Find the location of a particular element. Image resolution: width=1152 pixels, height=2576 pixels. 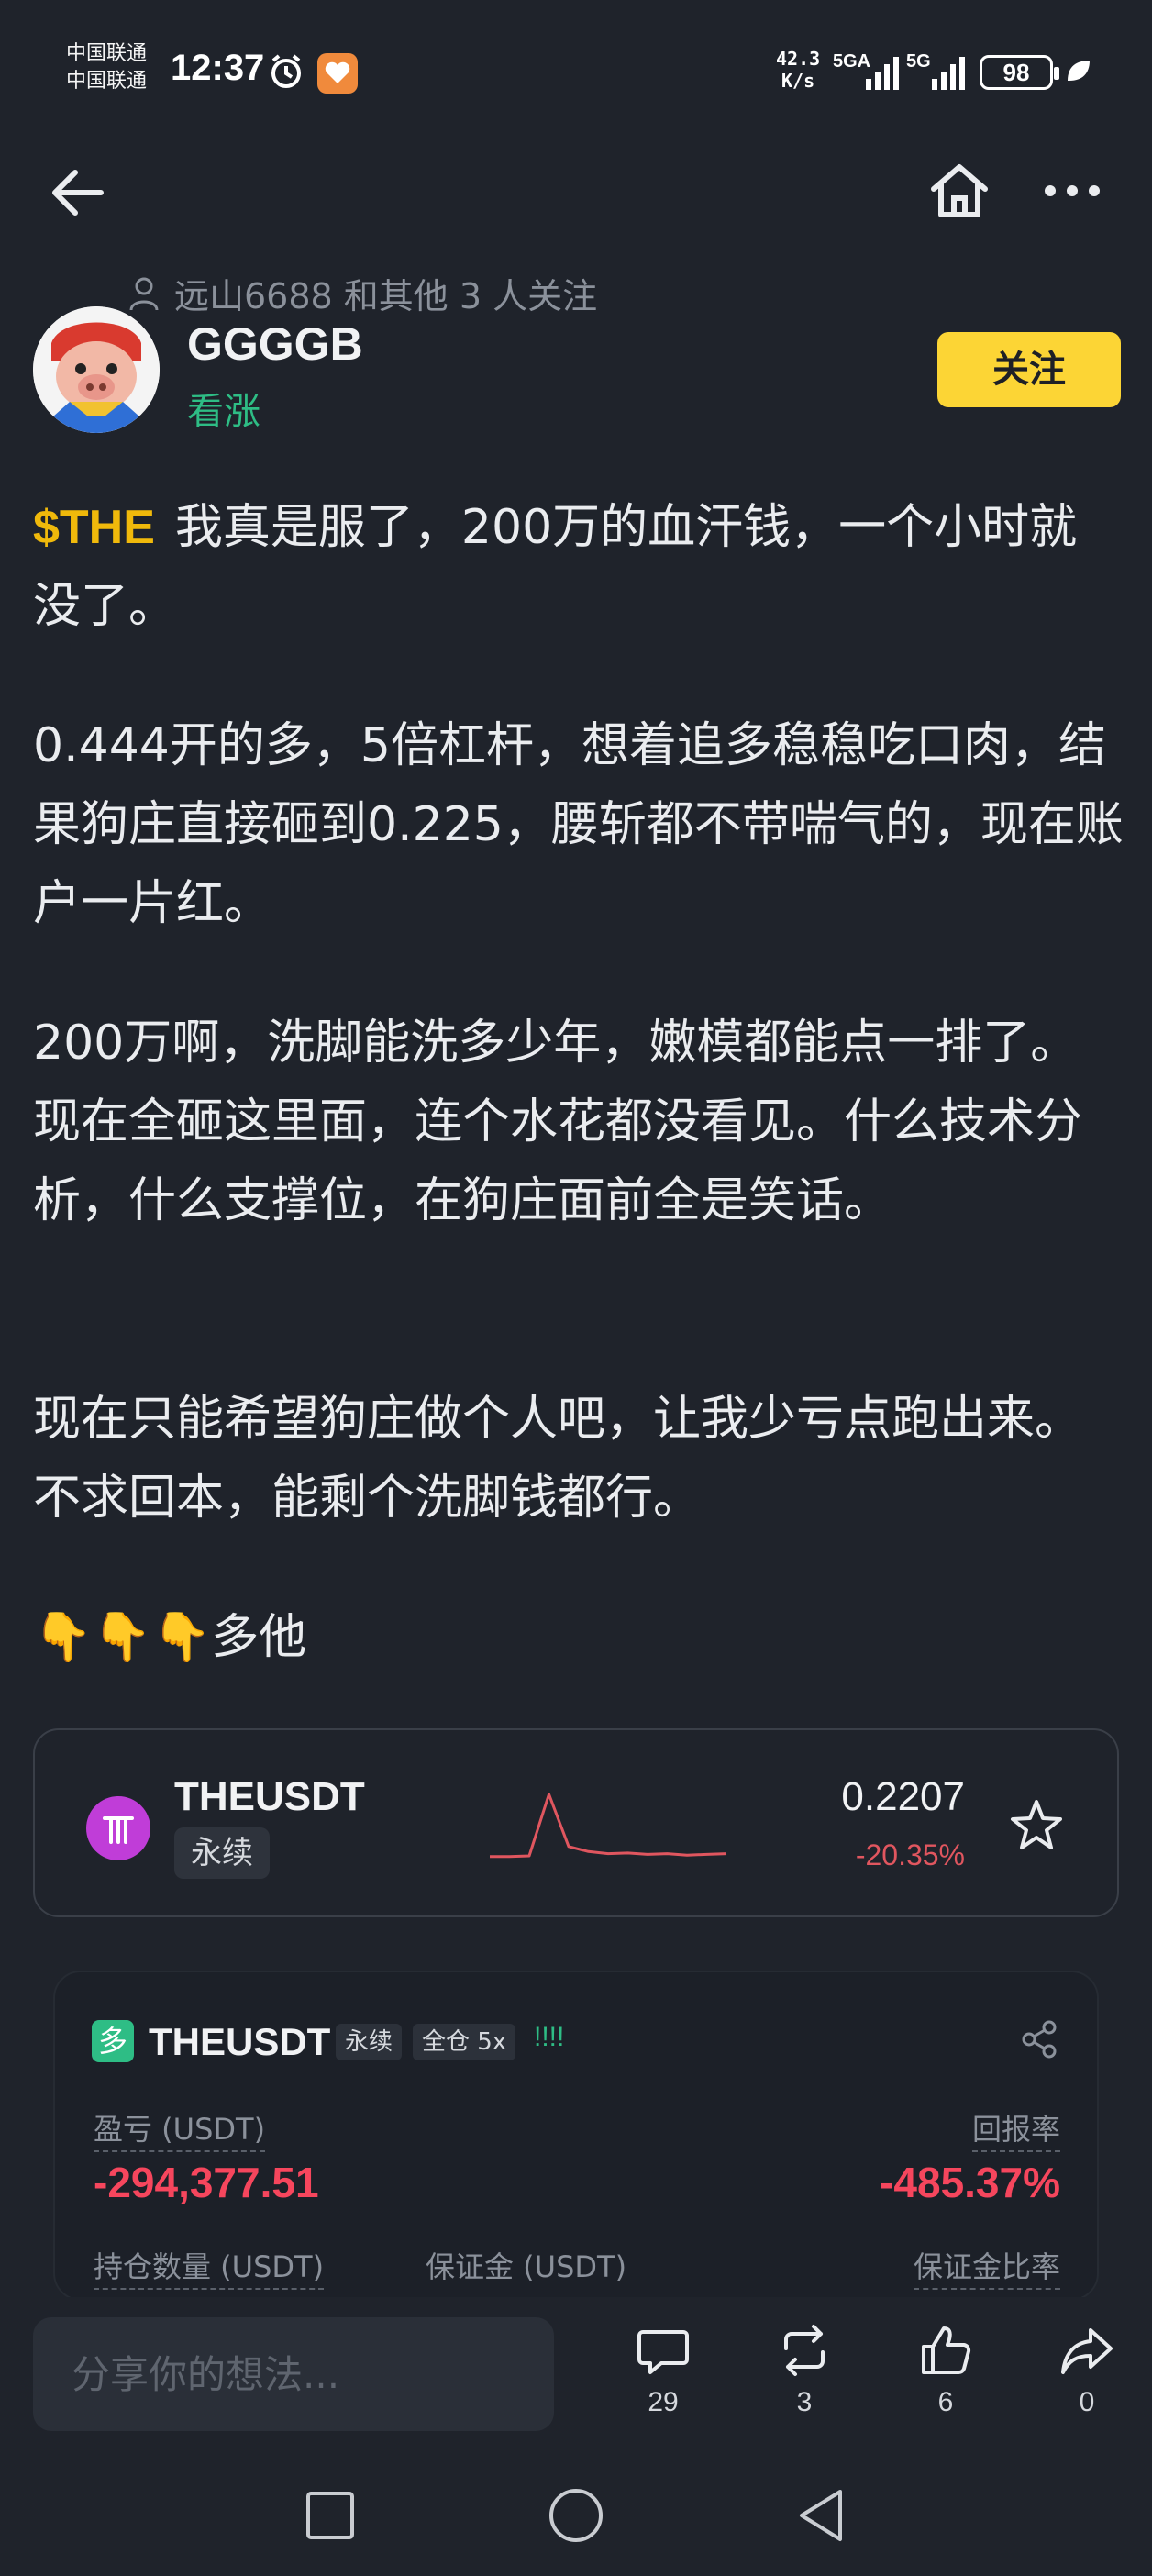

avatar-image is located at coordinates (96, 369).